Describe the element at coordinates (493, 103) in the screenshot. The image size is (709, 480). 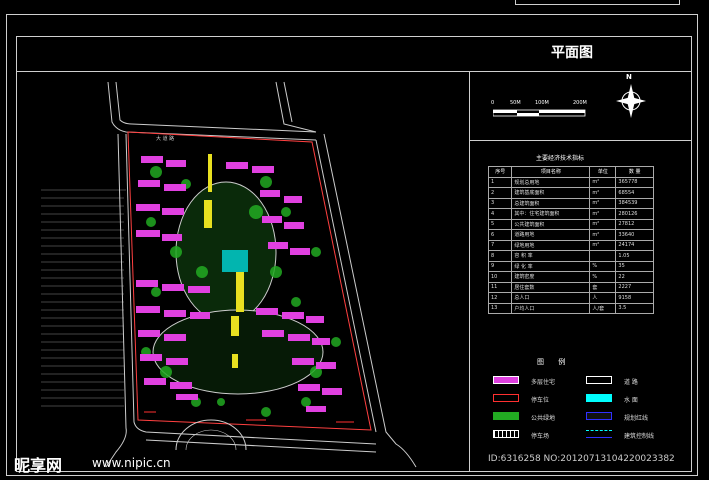
I see `scale-label-0: 0` at that location.